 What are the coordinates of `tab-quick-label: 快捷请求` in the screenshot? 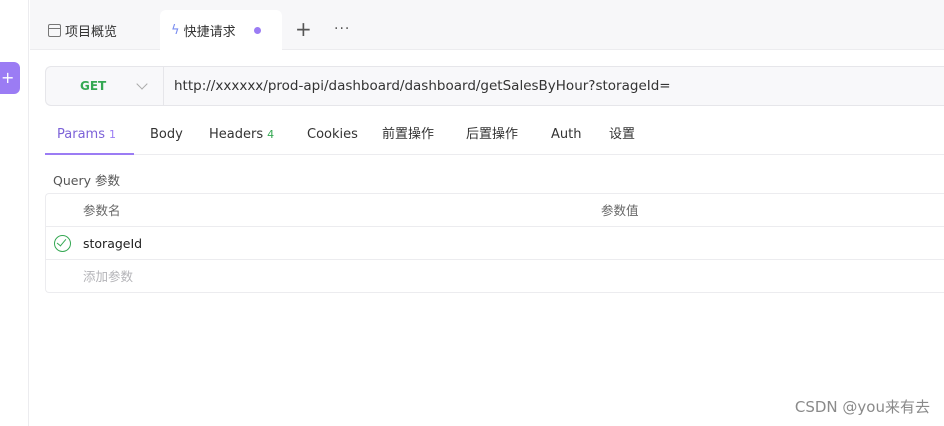 It's located at (209, 32).